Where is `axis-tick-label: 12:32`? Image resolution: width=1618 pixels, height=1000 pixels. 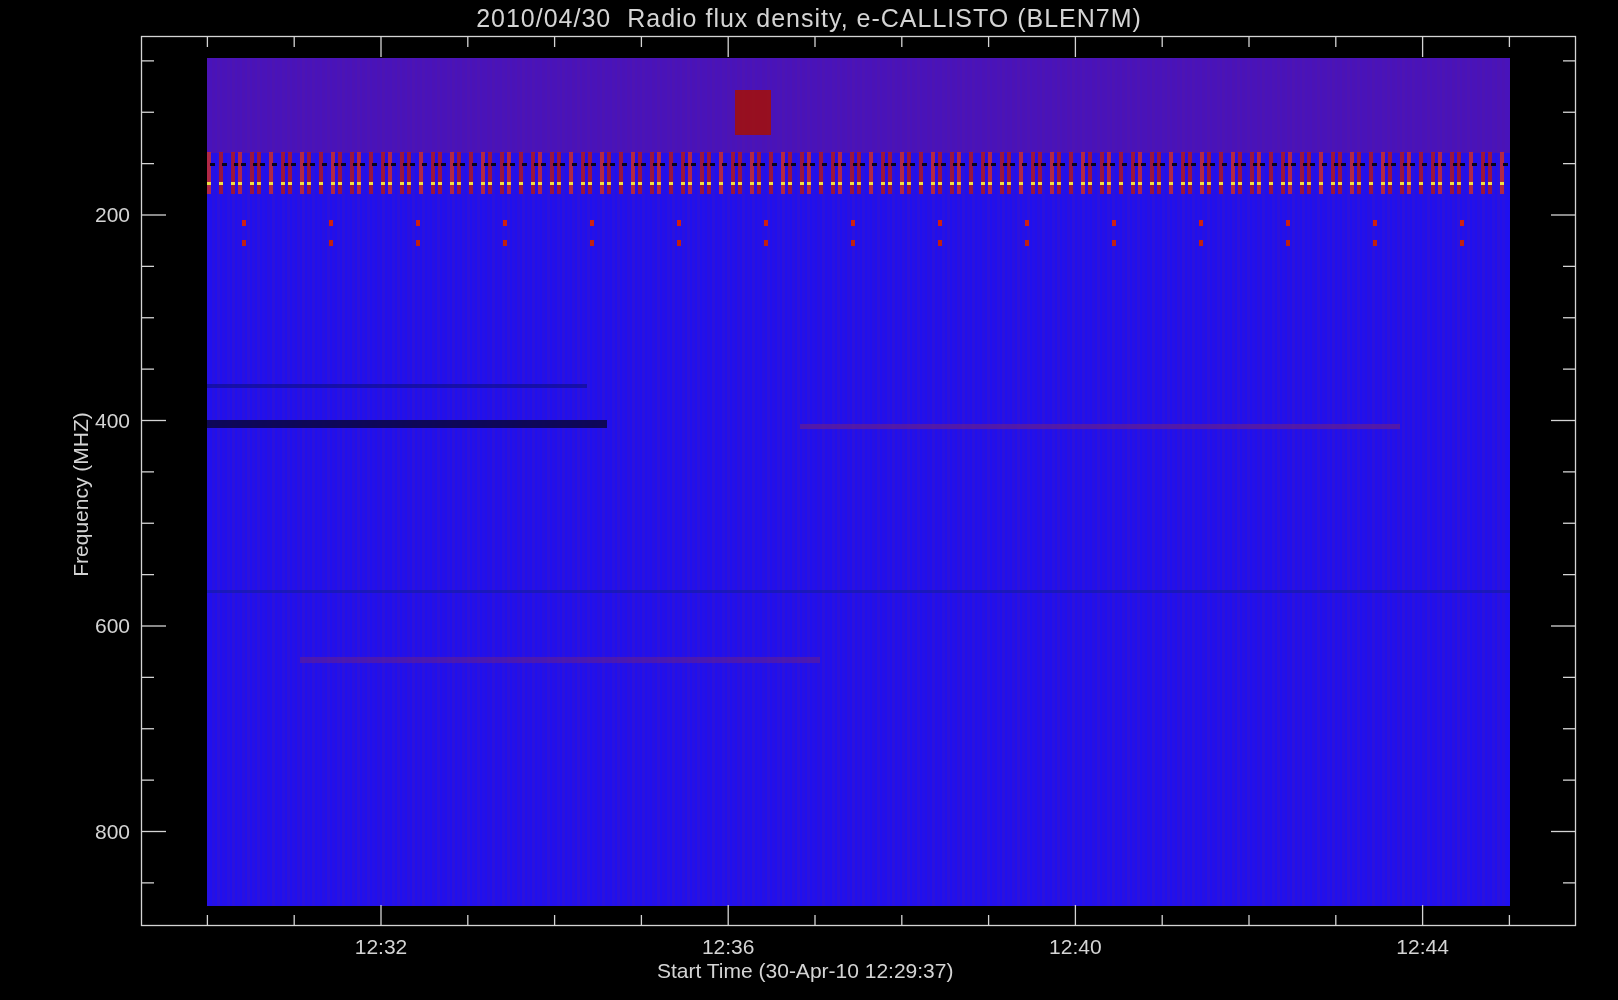
axis-tick-label: 12:32 is located at coordinates (381, 946).